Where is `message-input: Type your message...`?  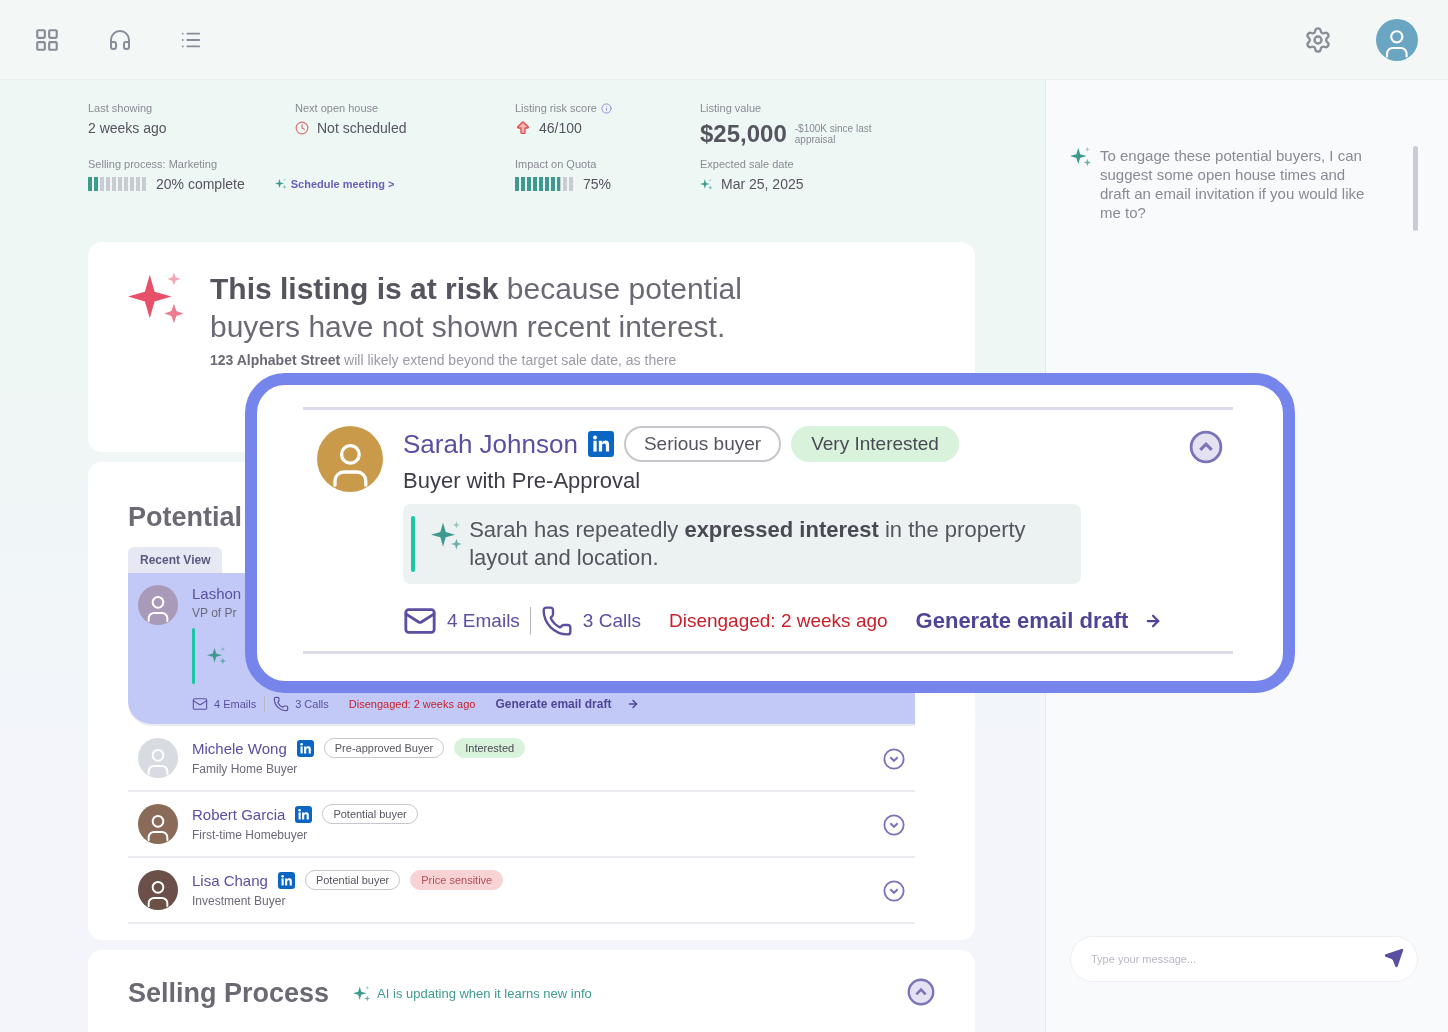 message-input: Type your message... is located at coordinates (1244, 959).